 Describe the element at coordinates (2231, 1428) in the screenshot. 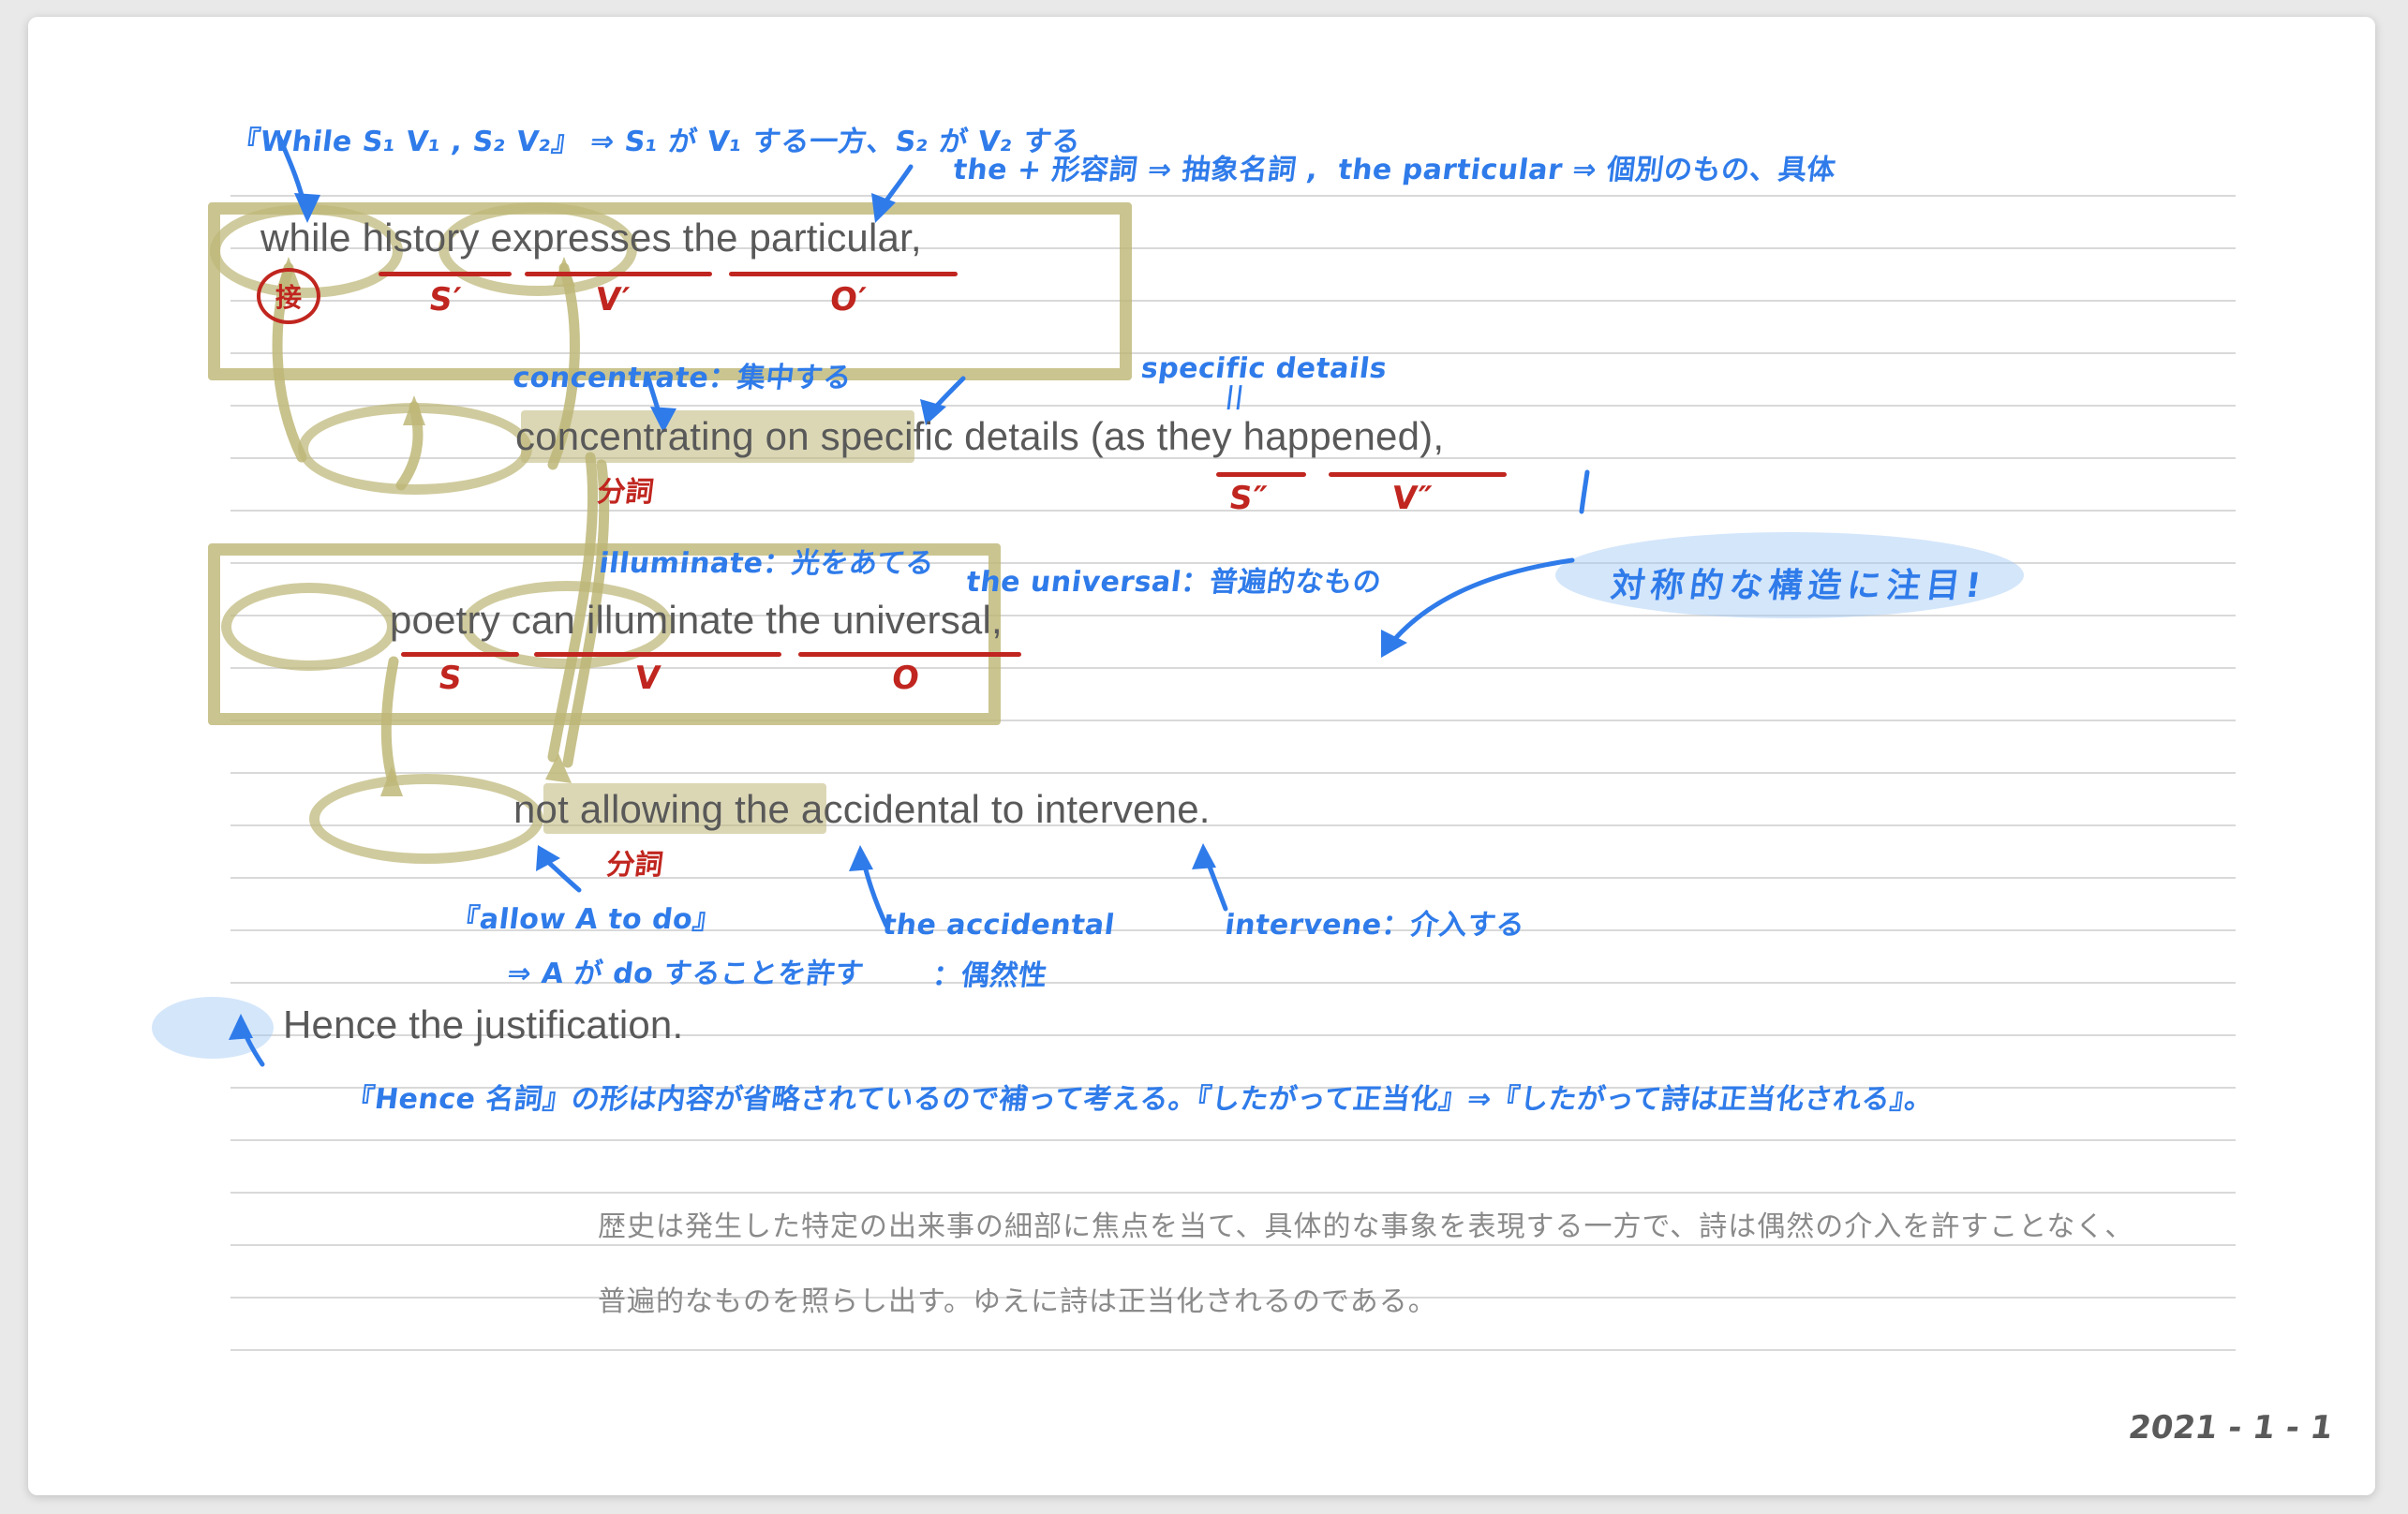

I see `date-stamp: 2021 - 1 - 1` at that location.